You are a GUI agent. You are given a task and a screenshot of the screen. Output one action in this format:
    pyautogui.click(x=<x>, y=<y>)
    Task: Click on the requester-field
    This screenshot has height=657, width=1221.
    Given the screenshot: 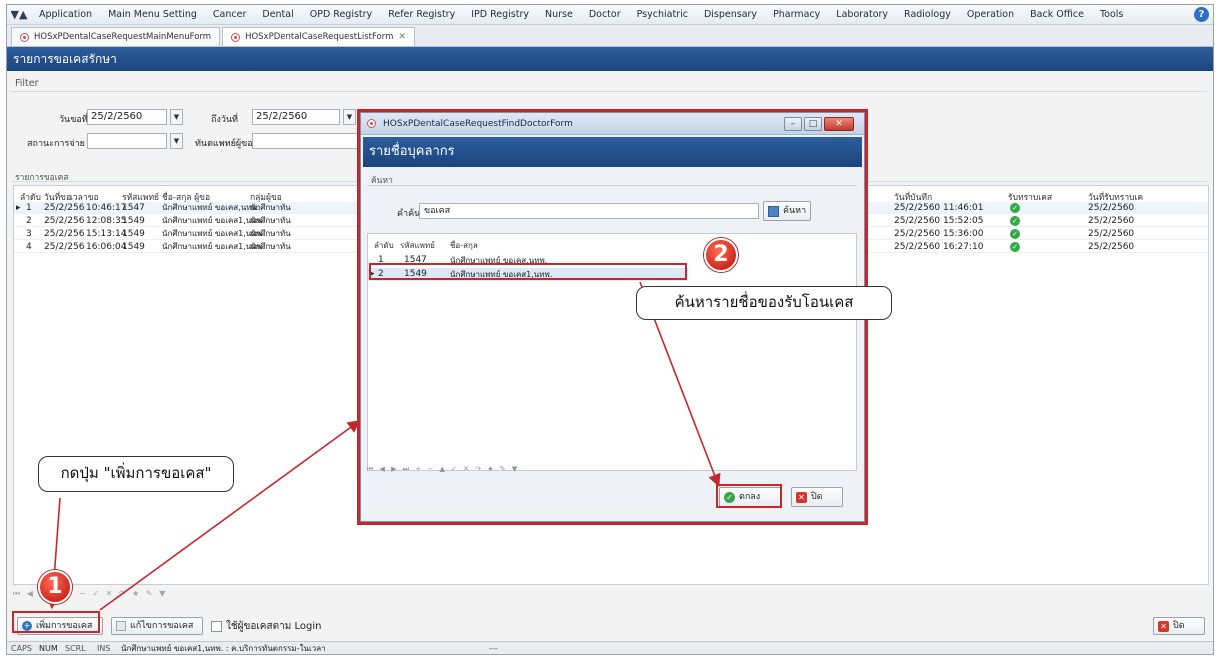 What is the action you would take?
    pyautogui.click(x=307, y=141)
    